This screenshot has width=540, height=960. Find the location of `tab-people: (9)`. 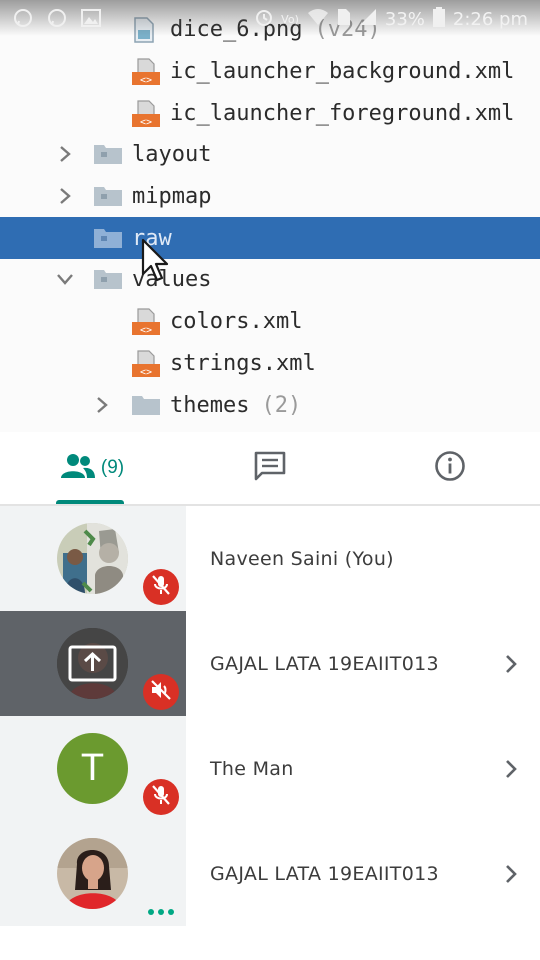

tab-people: (9) is located at coordinates (92, 468).